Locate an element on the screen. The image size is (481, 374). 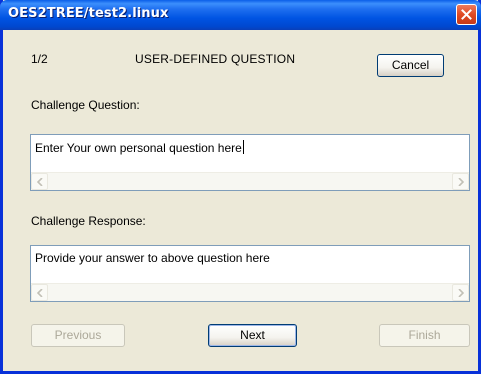
finish-button: Finish is located at coordinates (424, 335).